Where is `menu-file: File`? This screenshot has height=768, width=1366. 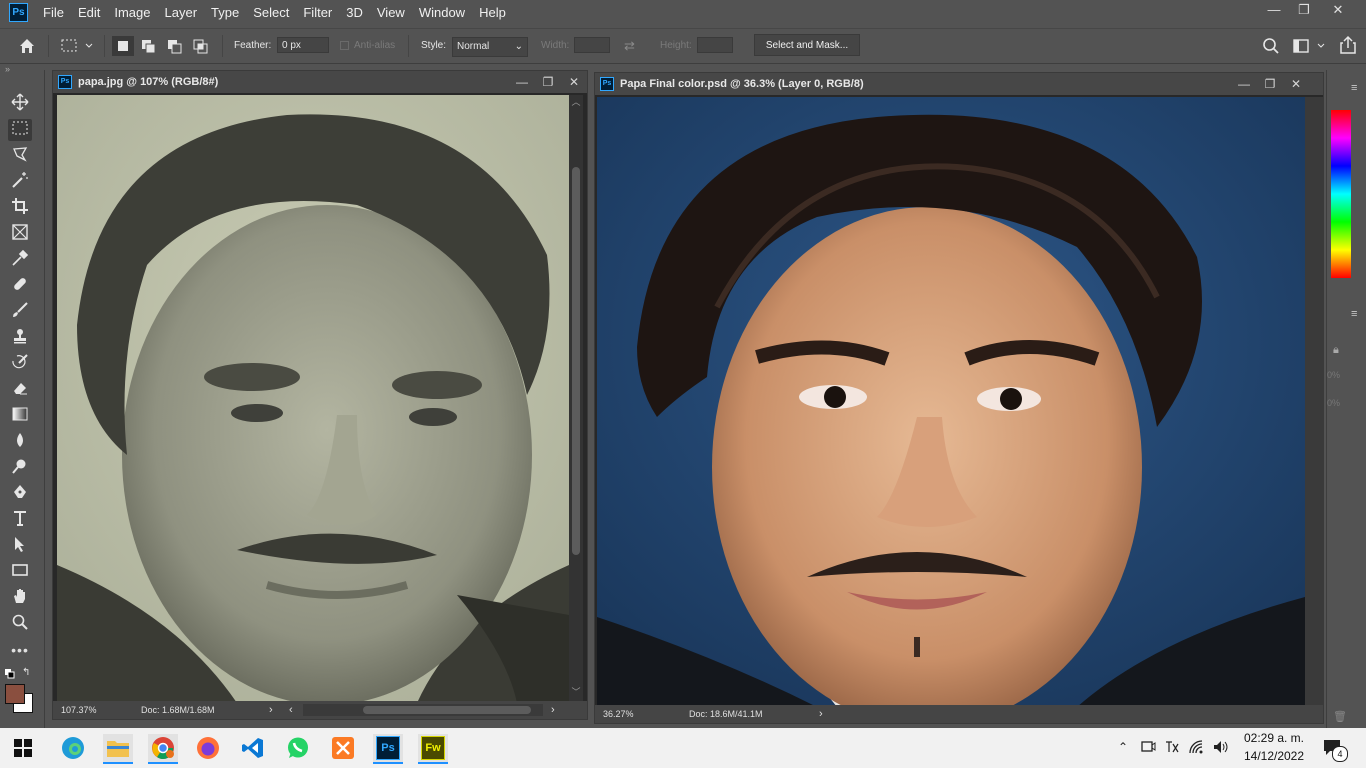 menu-file: File is located at coordinates (53, 12).